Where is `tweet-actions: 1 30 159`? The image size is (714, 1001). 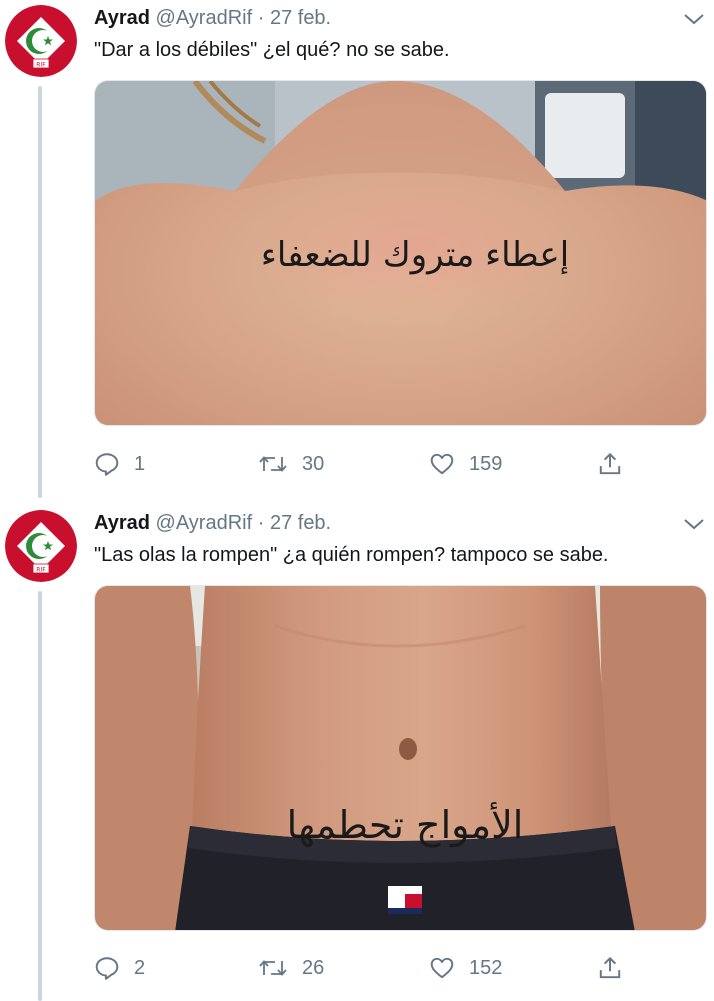
tweet-actions: 1 30 159 is located at coordinates (400, 464).